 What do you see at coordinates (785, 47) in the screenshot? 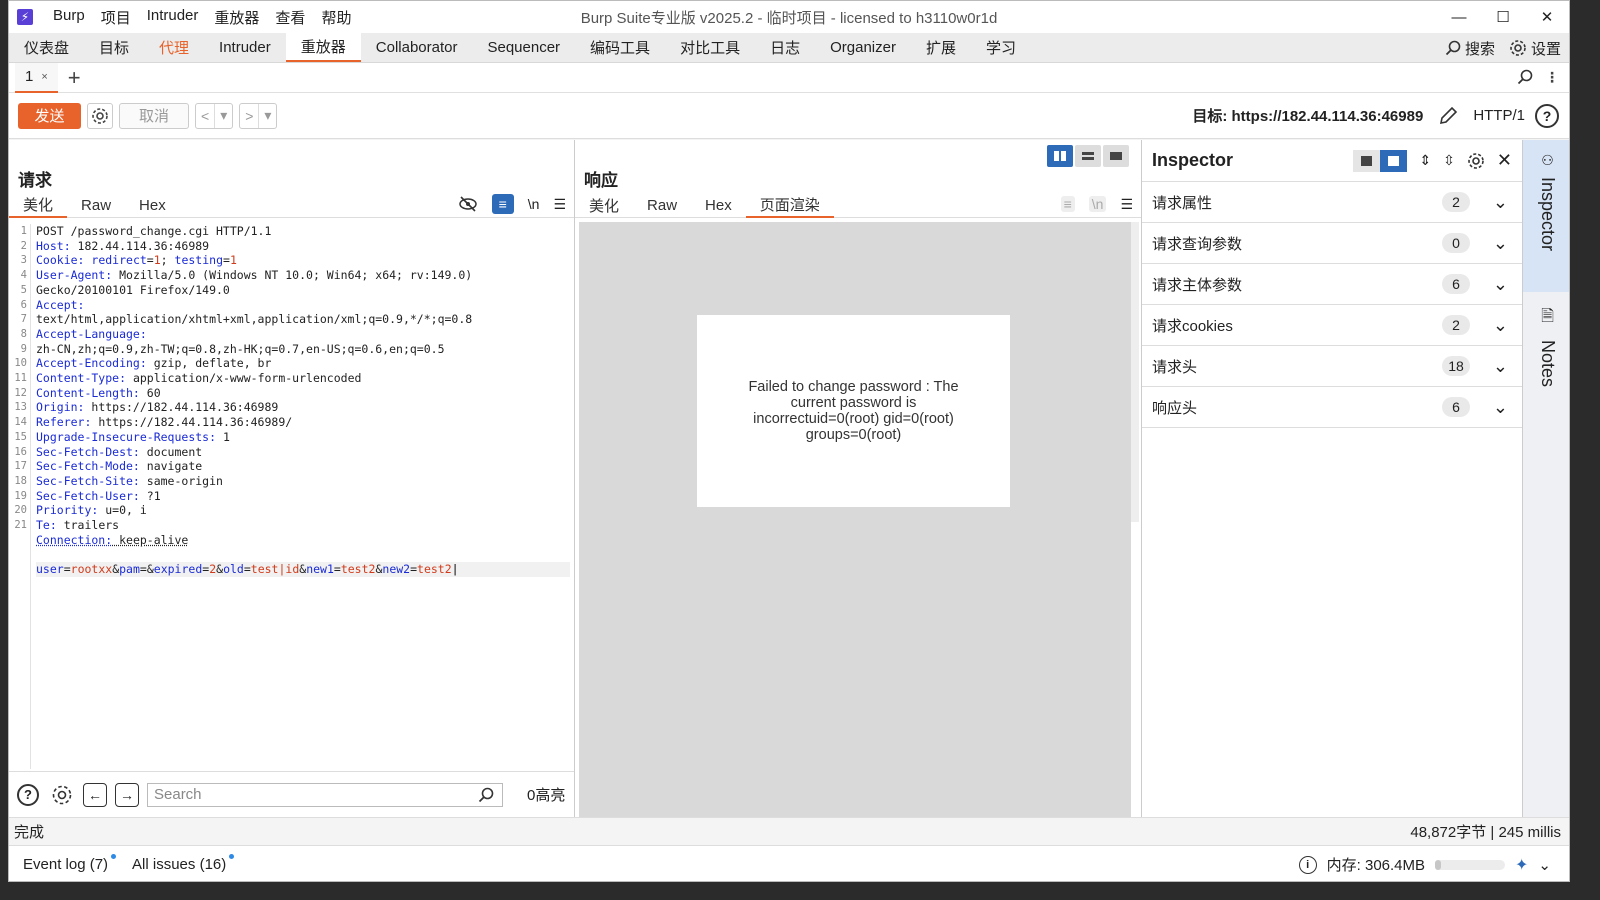
I see `main-tab: 日志` at bounding box center [785, 47].